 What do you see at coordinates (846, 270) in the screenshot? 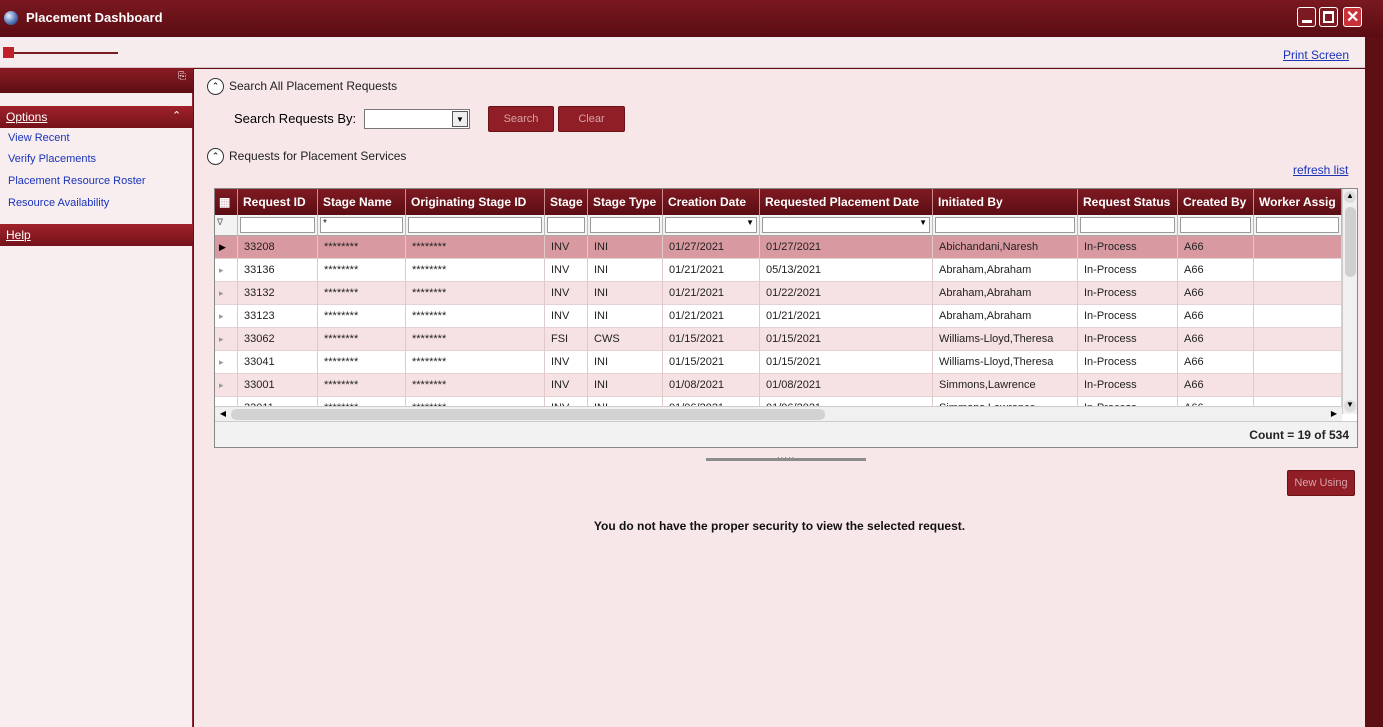
I see `cell-requested-placement-date: 05/13/2021` at bounding box center [846, 270].